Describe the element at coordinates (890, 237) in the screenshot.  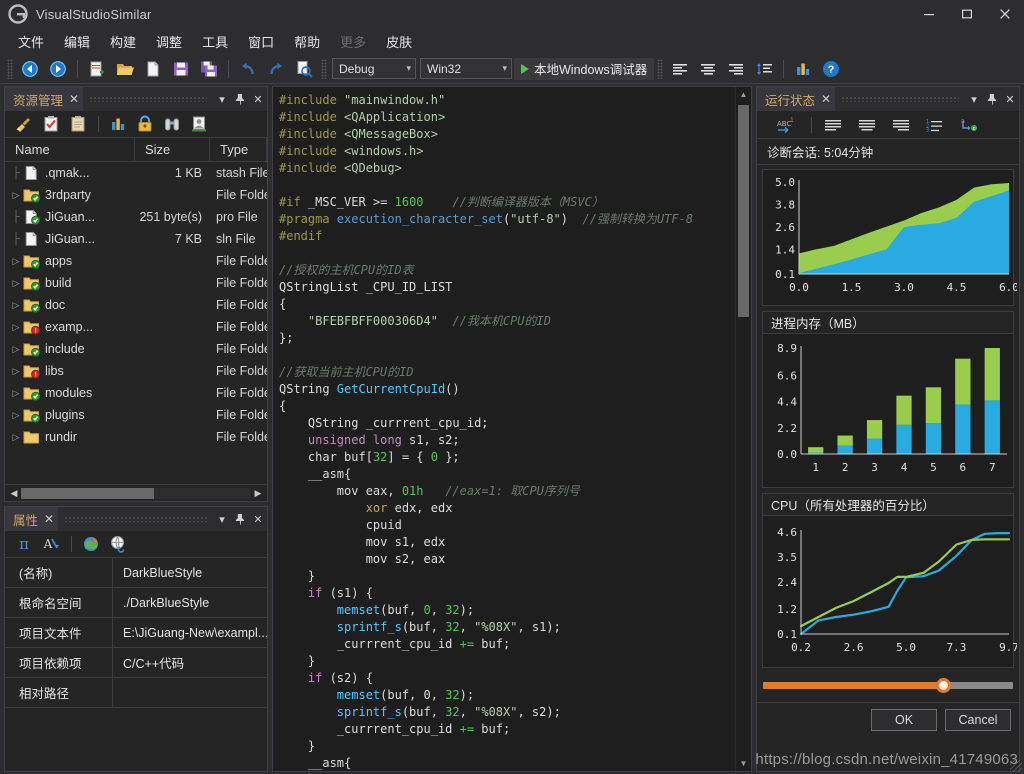
I see `memory-timeline-chart: 0.1 1.4 2.6 3.8 5.0 0.0 1.5 3.0 4.5 6.0` at that location.